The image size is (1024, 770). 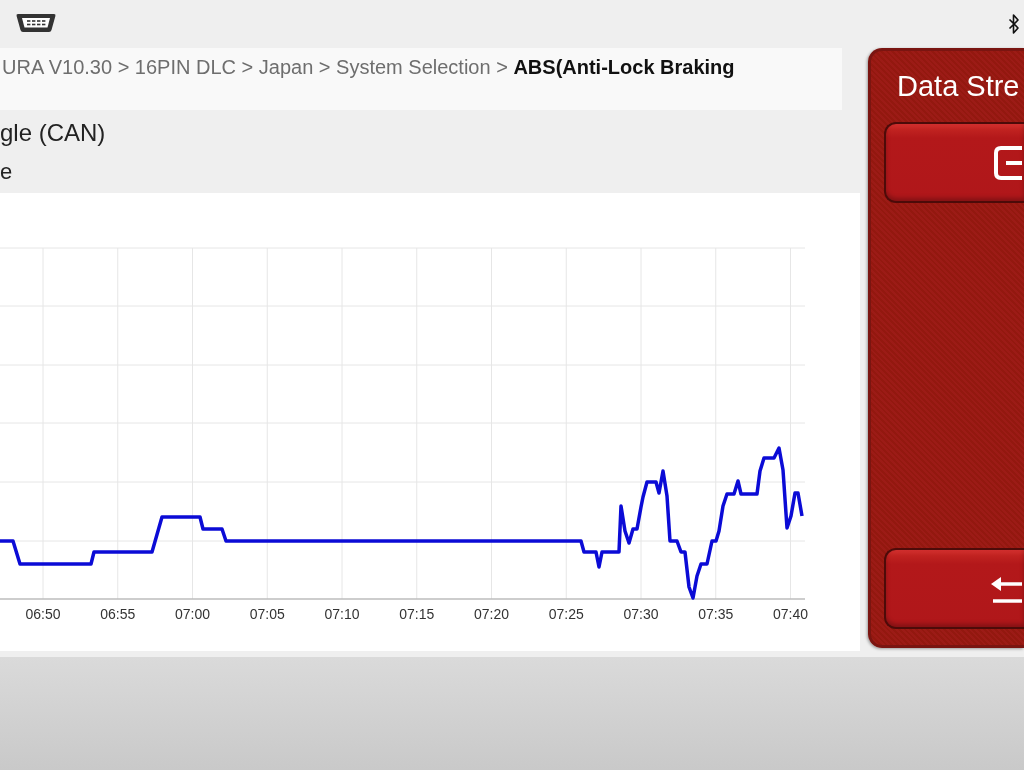 What do you see at coordinates (118, 614) in the screenshot?
I see `time-label: 06:55` at bounding box center [118, 614].